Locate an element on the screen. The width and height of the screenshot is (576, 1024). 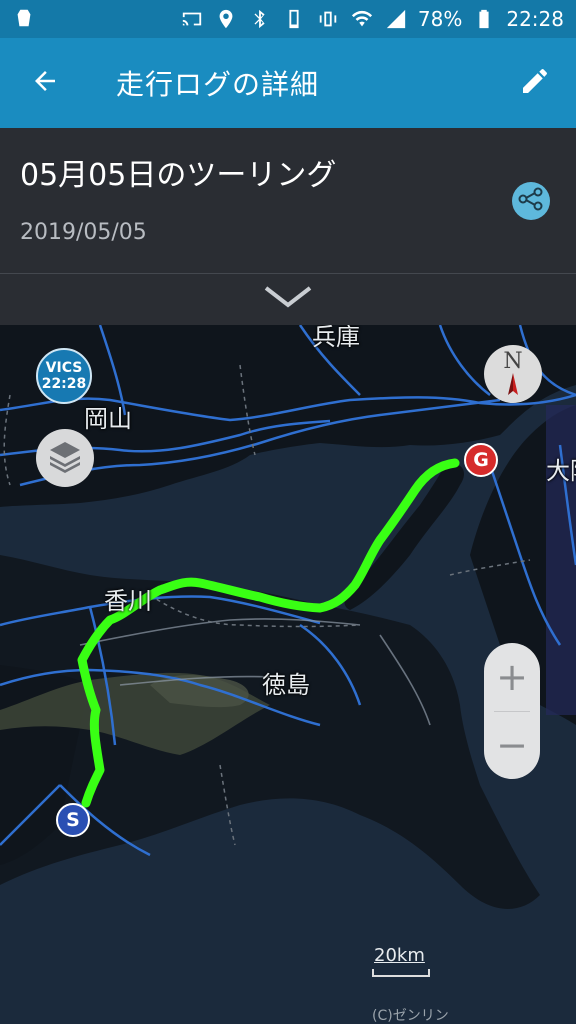
battery-icon is located at coordinates (484, 19).